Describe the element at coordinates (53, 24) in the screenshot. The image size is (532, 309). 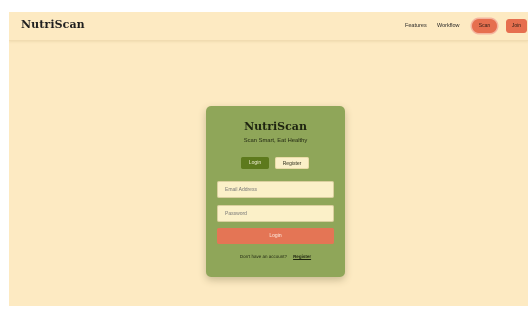
I see `brand-logo: NutriScan` at that location.